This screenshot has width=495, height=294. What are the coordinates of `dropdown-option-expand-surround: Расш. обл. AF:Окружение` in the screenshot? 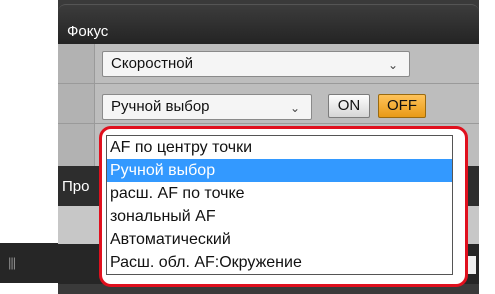 It's located at (279, 262).